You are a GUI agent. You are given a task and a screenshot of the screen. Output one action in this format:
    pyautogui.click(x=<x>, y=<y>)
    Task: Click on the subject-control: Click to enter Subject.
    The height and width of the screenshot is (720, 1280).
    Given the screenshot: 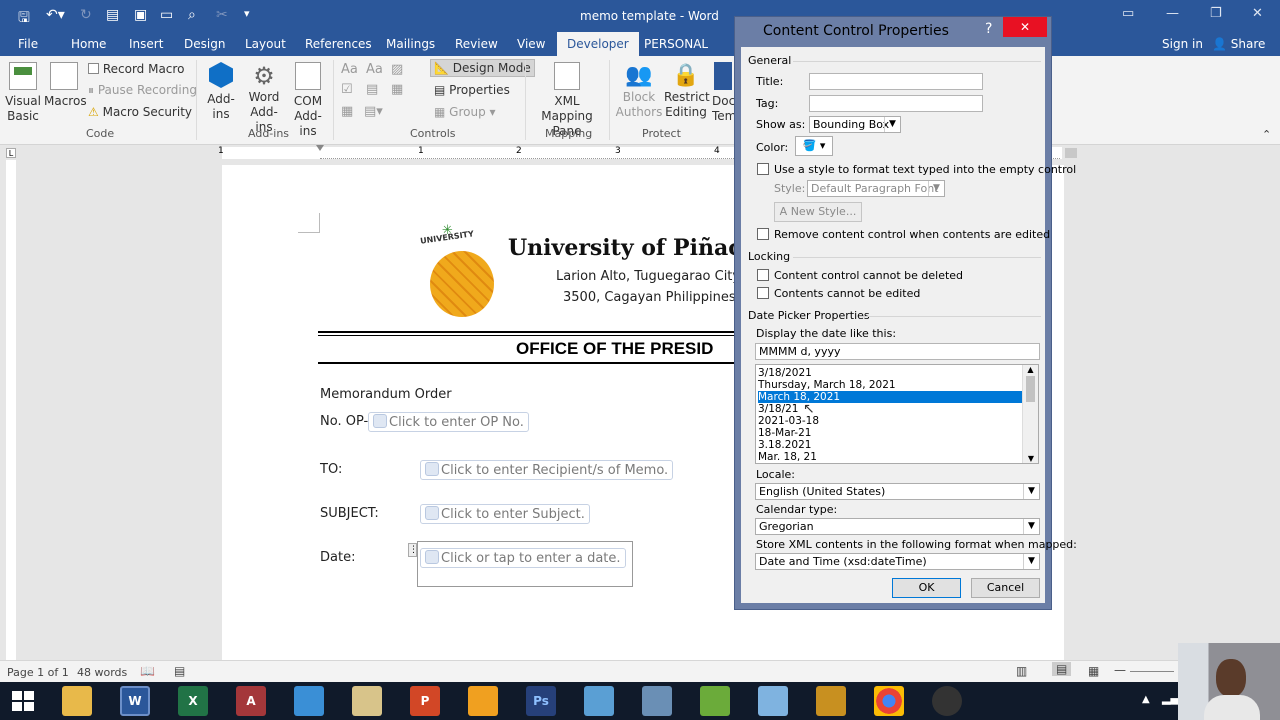 What is the action you would take?
    pyautogui.click(x=505, y=514)
    